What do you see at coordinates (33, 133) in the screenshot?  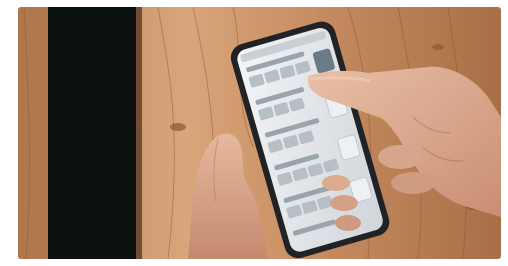 I see `left-wood-strip` at bounding box center [33, 133].